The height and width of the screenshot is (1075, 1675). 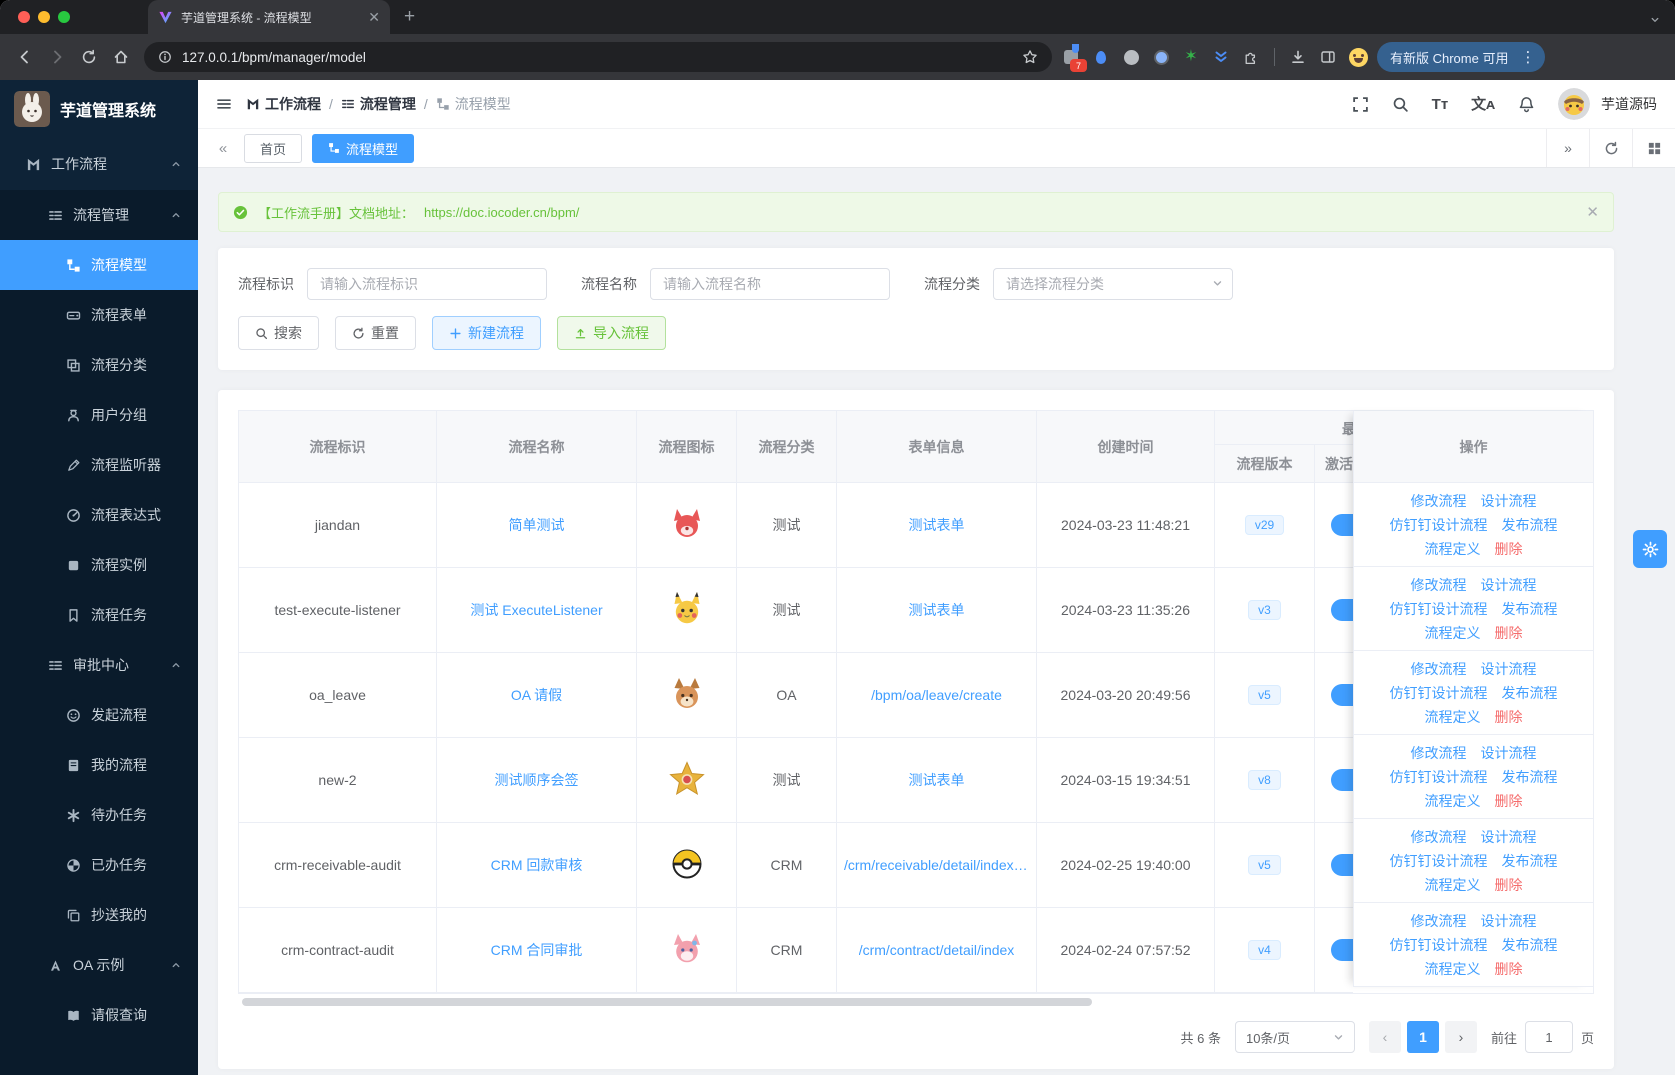 What do you see at coordinates (99, 915) in the screenshot?
I see `sidebar-item-cc-mine: 抄送我的` at bounding box center [99, 915].